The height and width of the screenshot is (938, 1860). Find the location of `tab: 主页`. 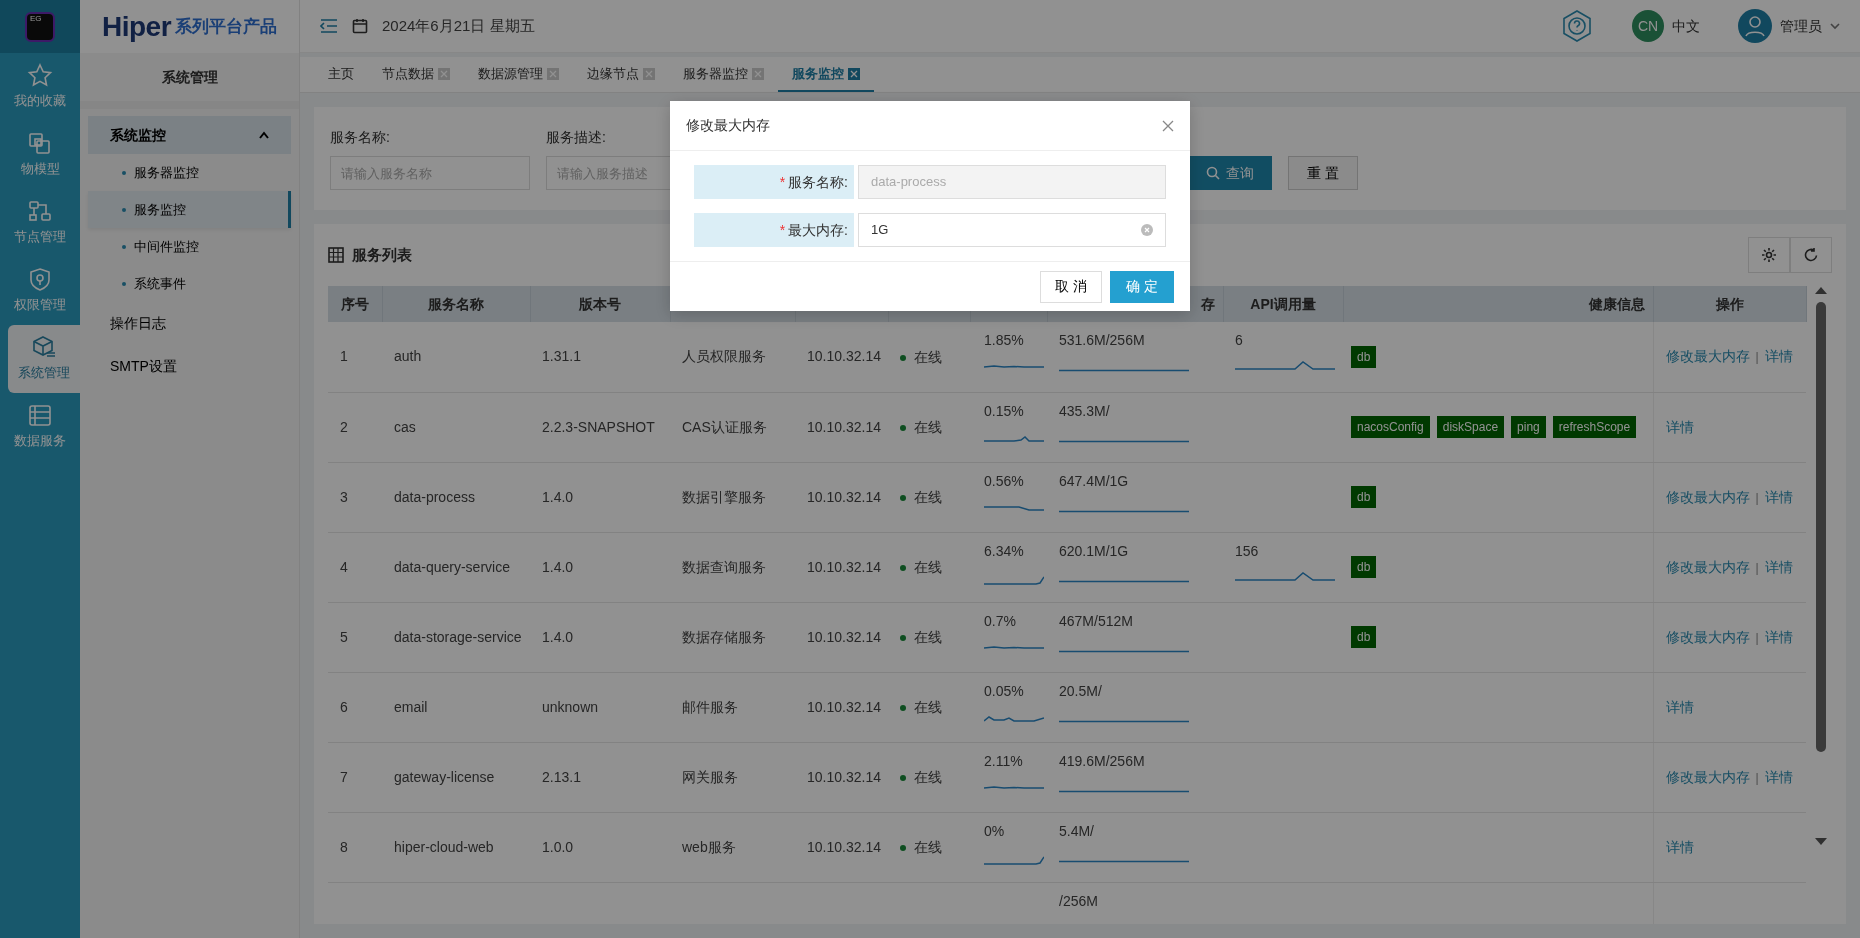

tab: 主页 is located at coordinates (341, 75).